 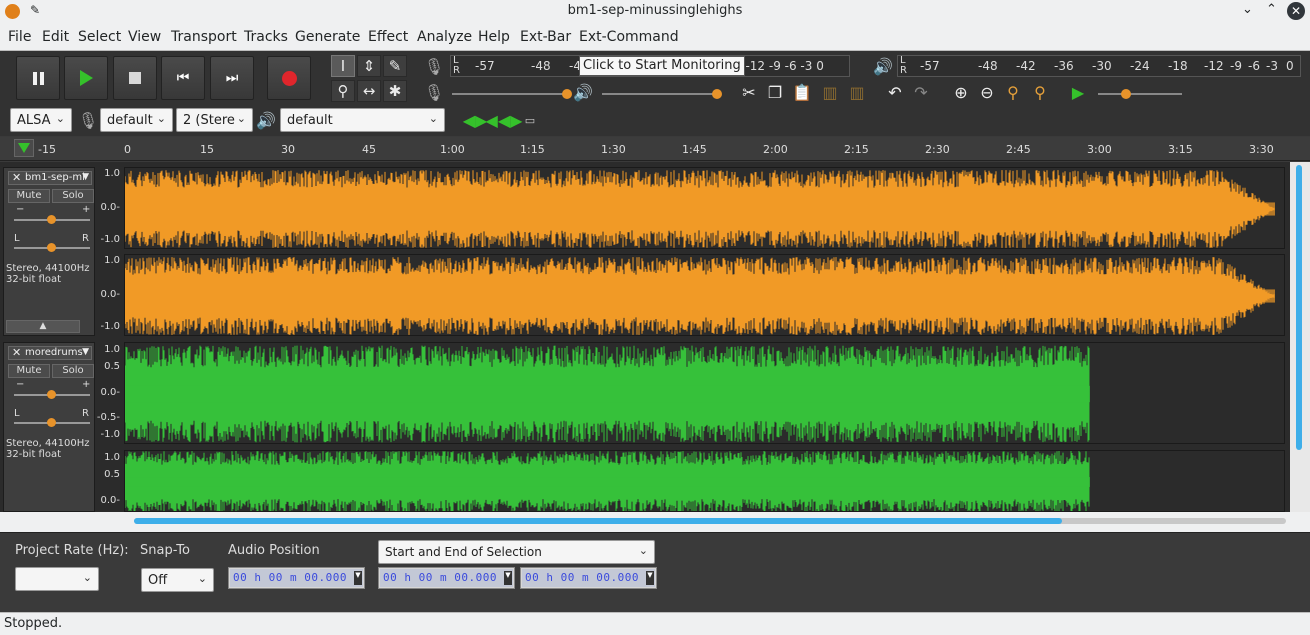 What do you see at coordinates (987, 92) in the screenshot?
I see `zoom-out-icon: ⊖` at bounding box center [987, 92].